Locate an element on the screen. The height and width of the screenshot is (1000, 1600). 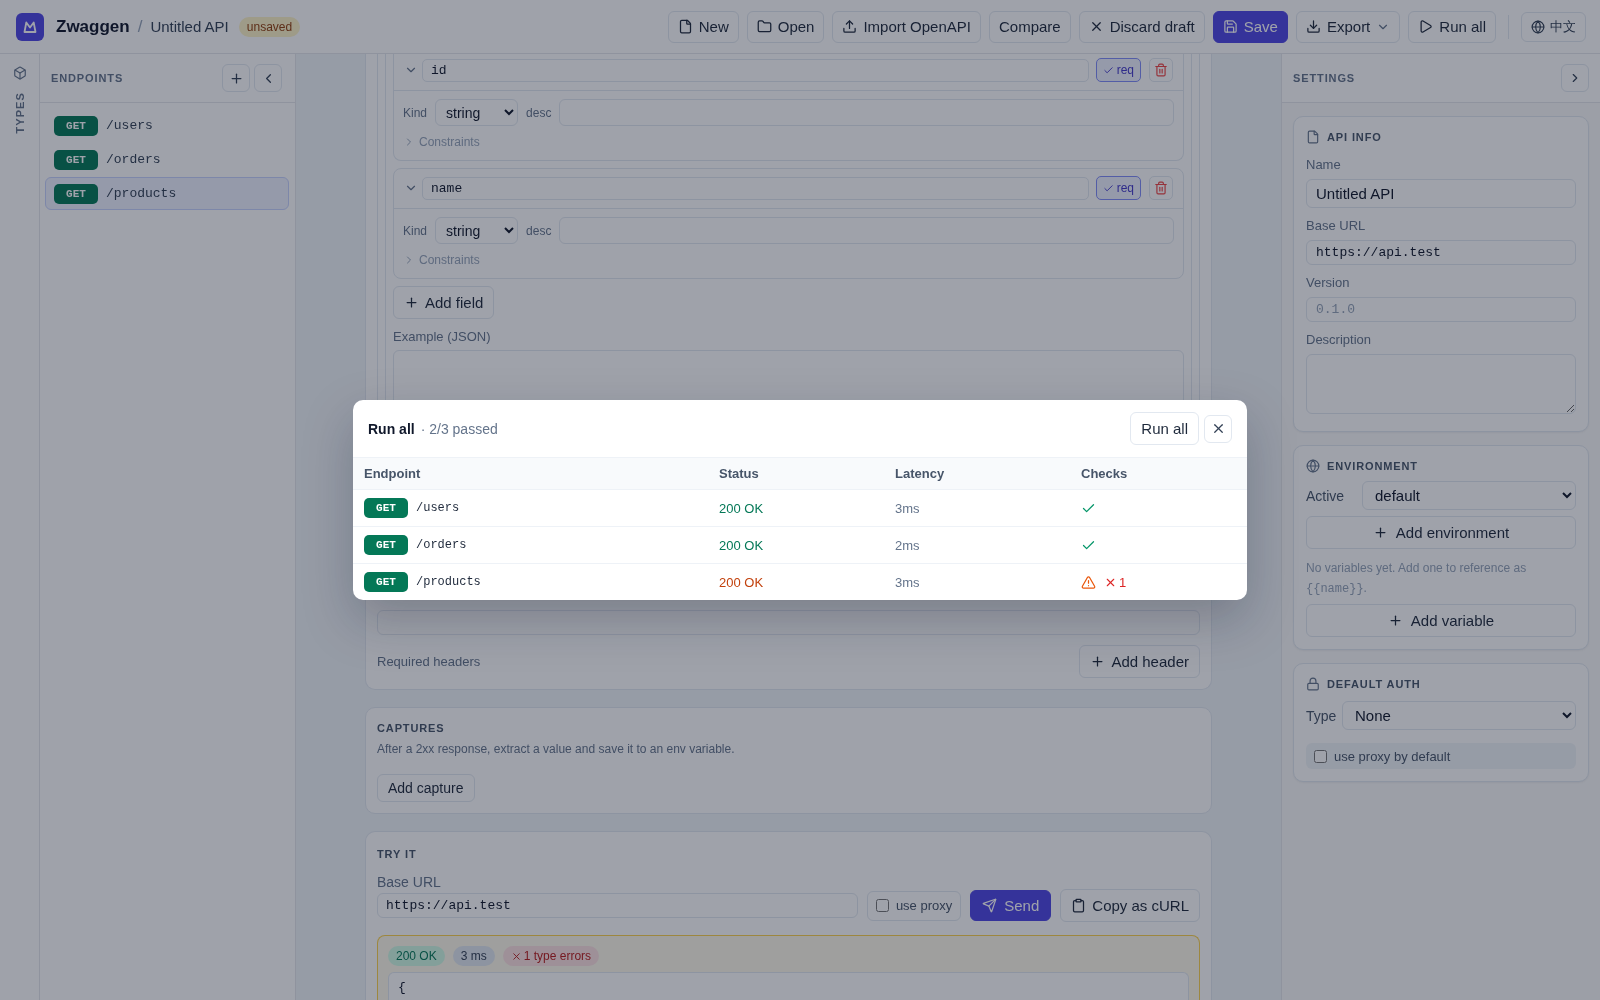
download-icon is located at coordinates (1313, 26).